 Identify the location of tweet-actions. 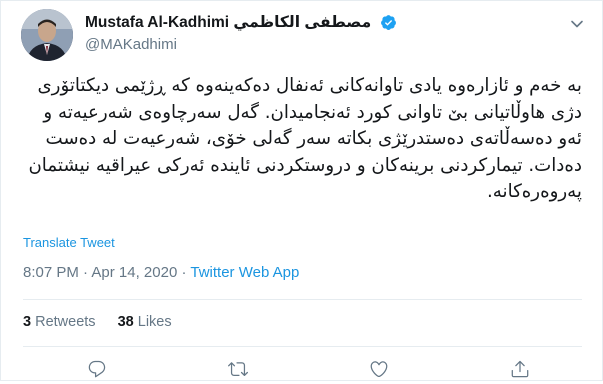
(301, 369).